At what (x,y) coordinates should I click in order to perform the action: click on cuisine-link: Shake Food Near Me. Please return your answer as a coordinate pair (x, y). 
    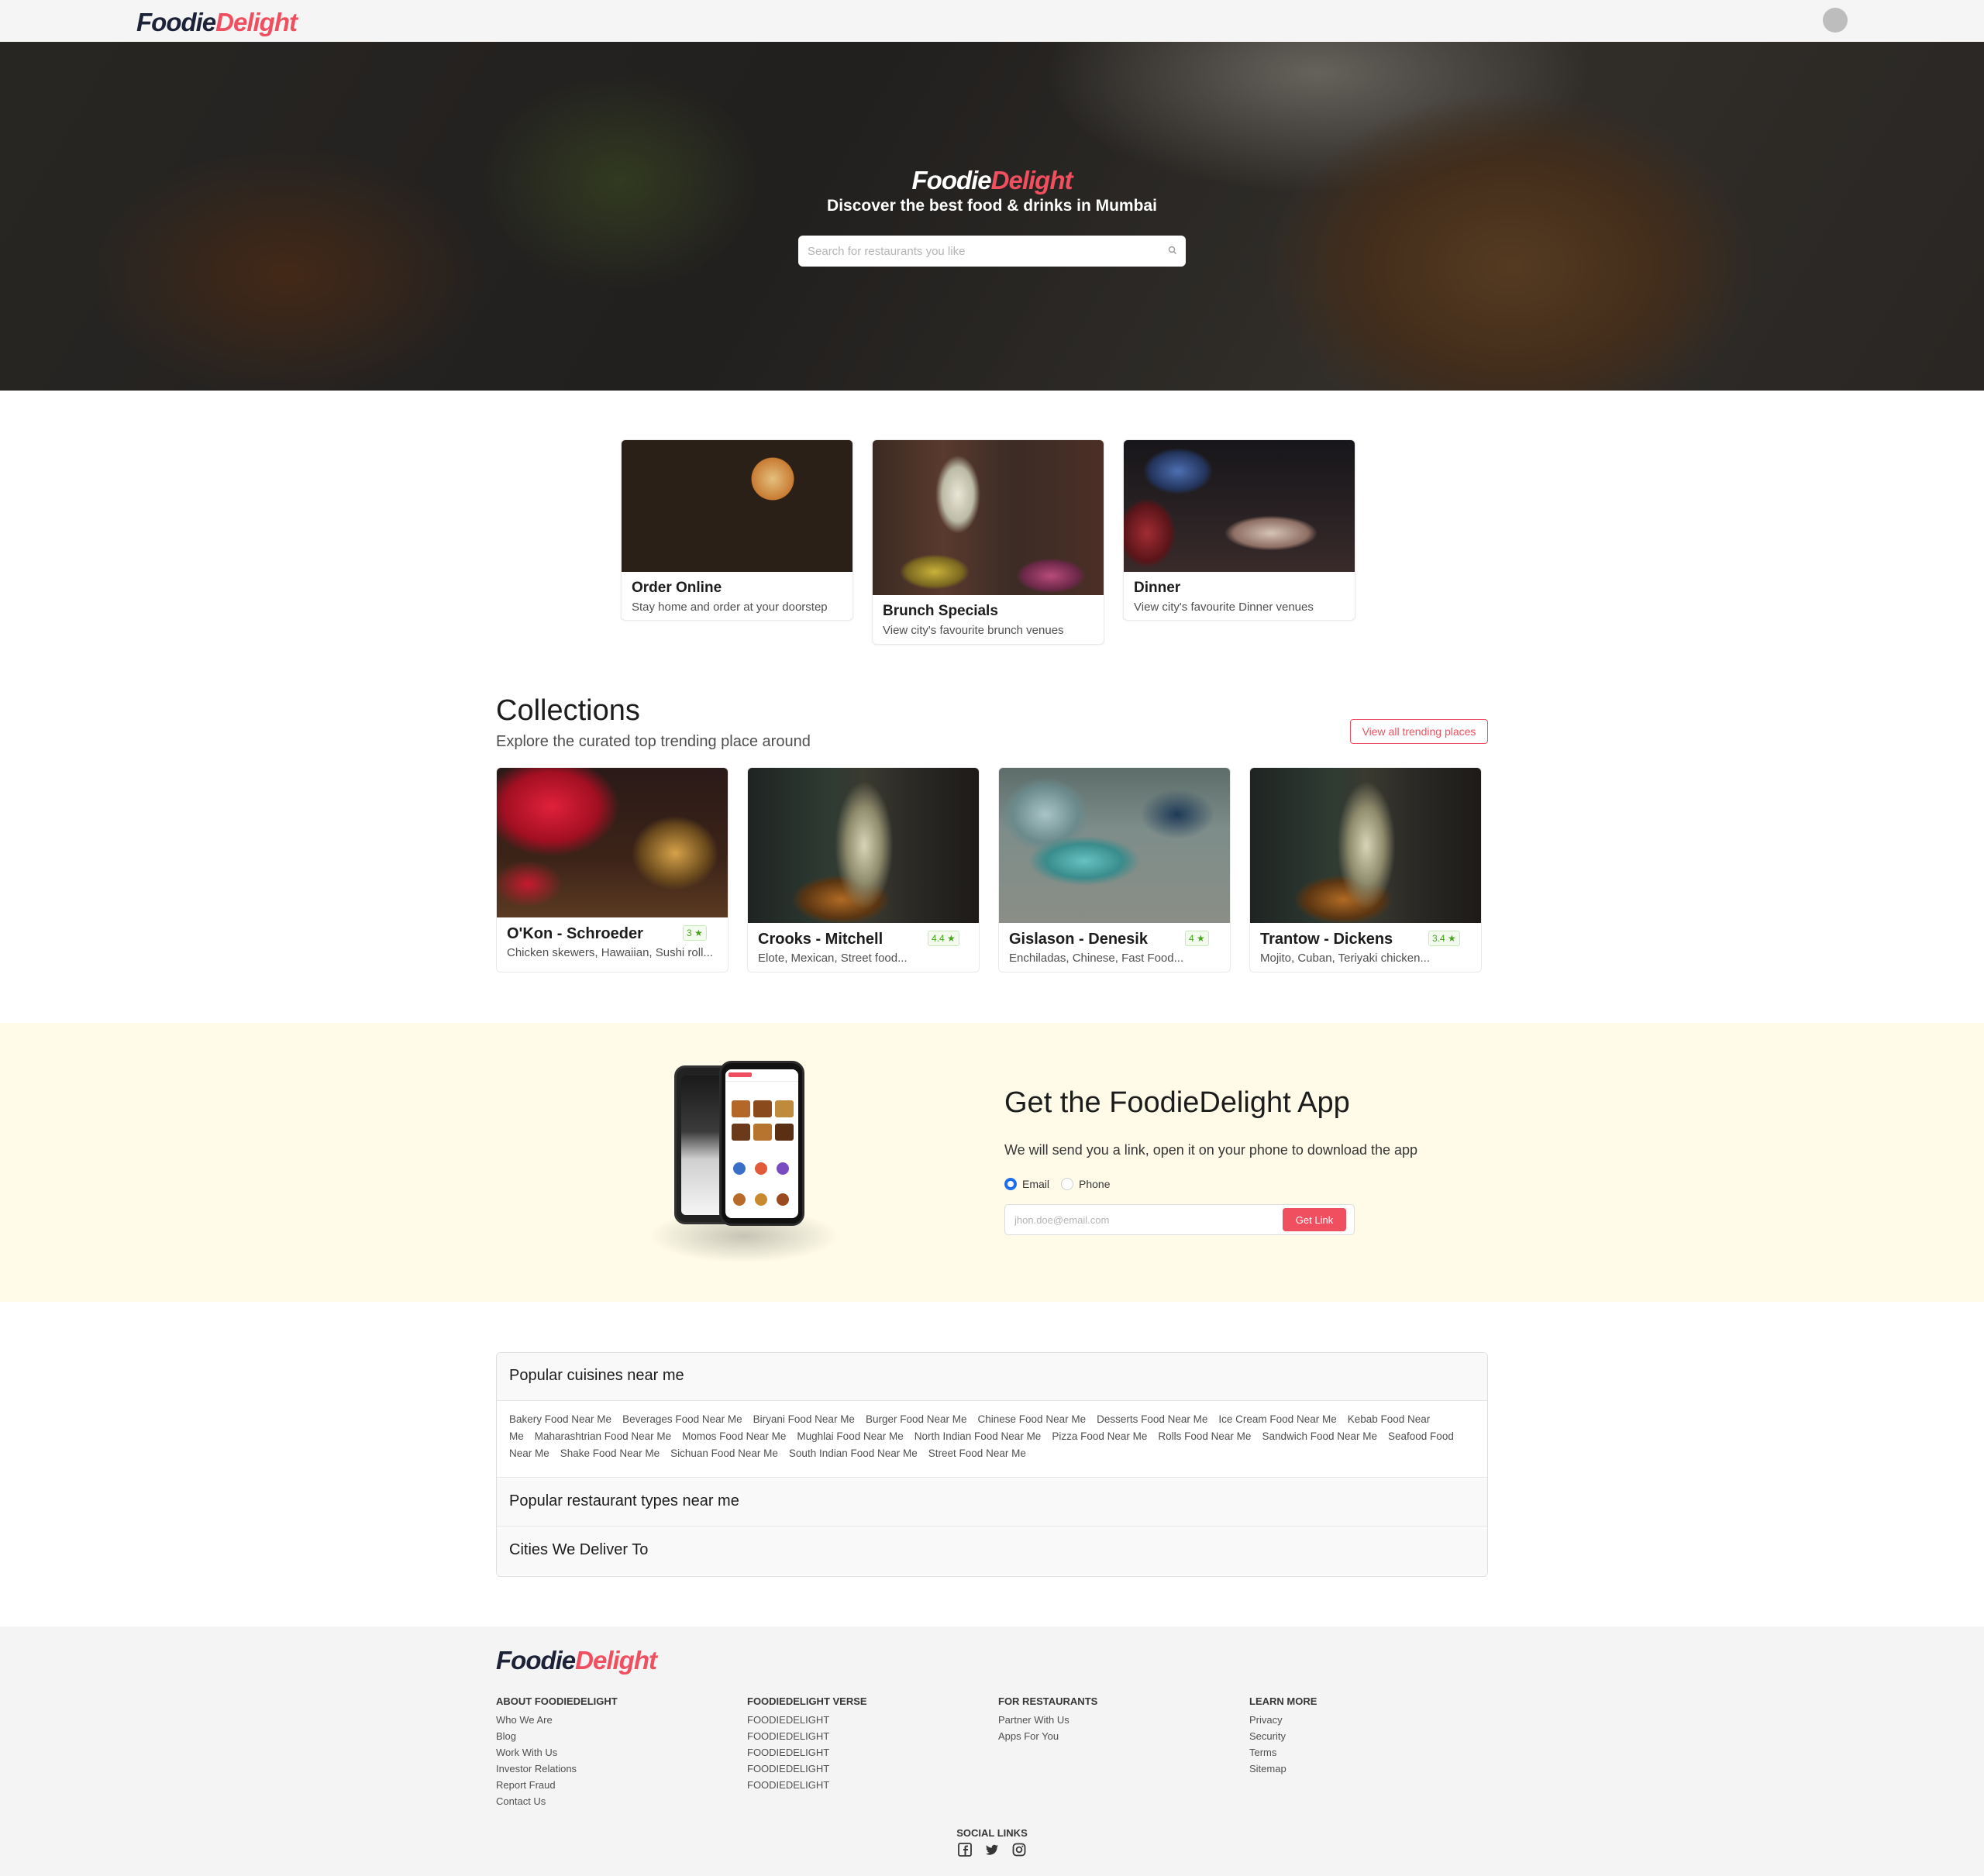
    Looking at the image, I should click on (610, 1453).